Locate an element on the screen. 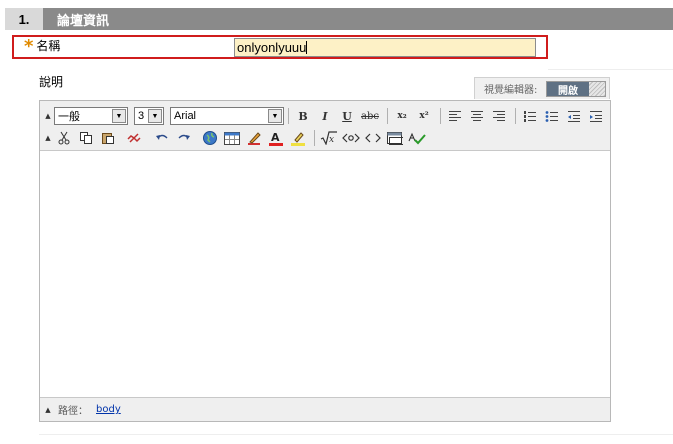 The height and width of the screenshot is (444, 673). toolbar-row-1: ▲ 一般 ▼ 3 ▼ Arial ▼ B I U abc x₂ x² is located at coordinates (324, 116).